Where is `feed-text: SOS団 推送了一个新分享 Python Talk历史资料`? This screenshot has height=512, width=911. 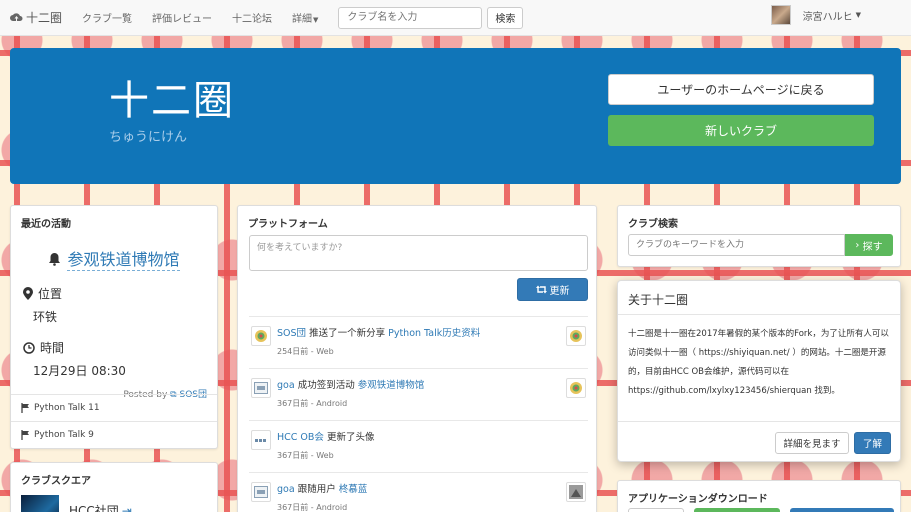 feed-text: SOS団 推送了一个新分享 Python Talk历史资料 is located at coordinates (378, 332).